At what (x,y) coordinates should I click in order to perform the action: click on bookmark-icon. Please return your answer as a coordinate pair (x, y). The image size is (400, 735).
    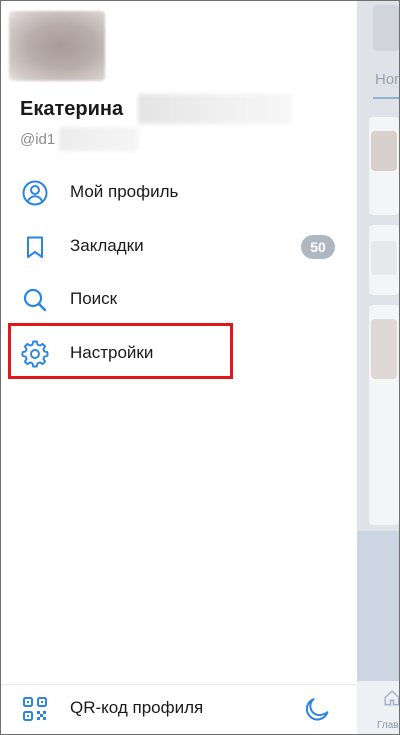
    Looking at the image, I should click on (35, 247).